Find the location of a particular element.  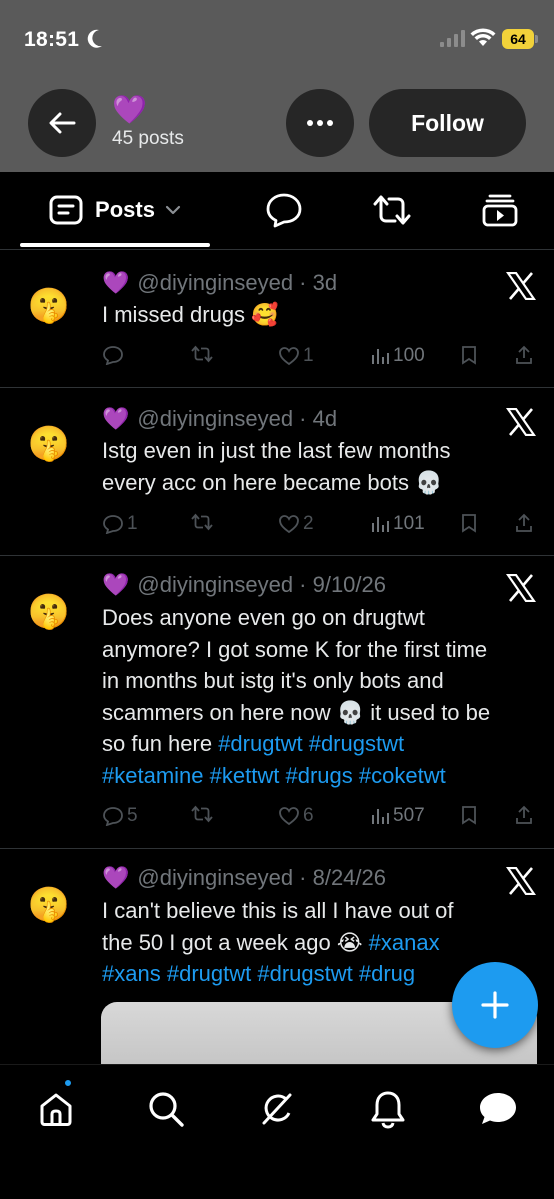

nav-messages is located at coordinates (498, 1109).